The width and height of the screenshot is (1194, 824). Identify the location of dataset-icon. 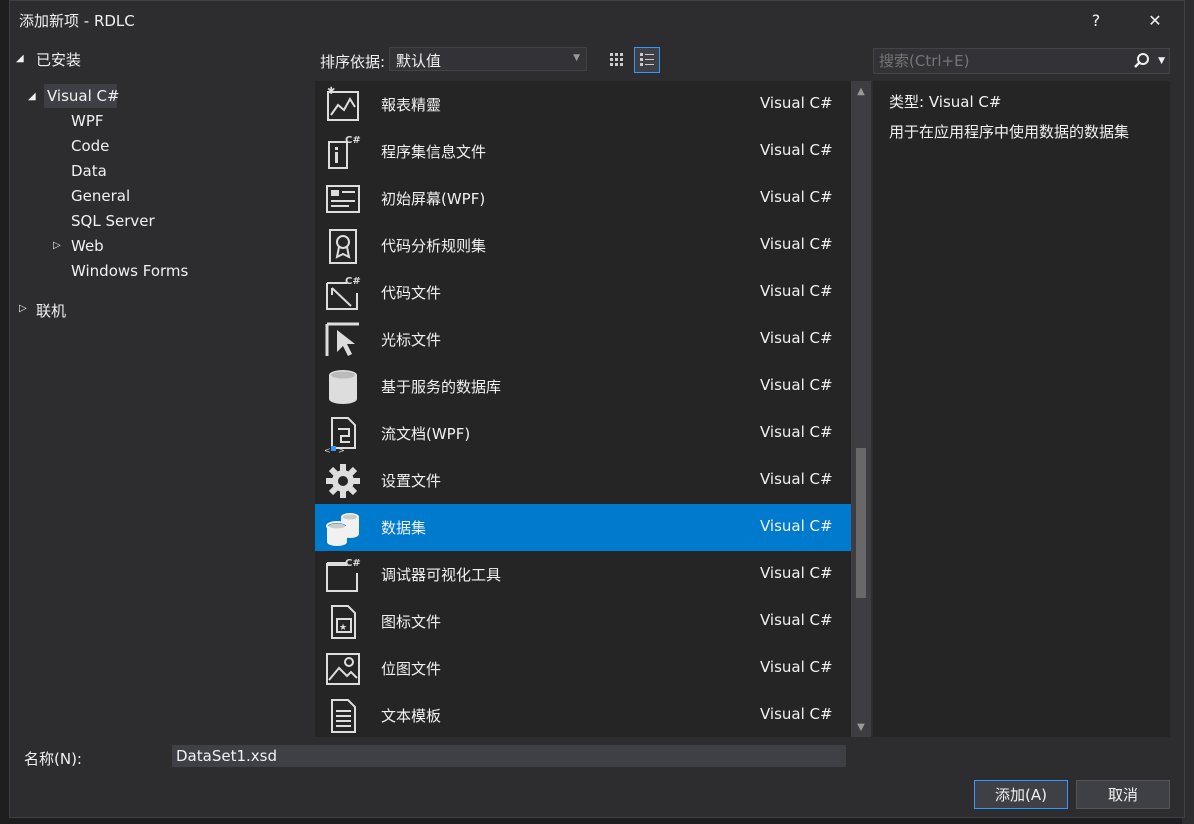
(342, 529).